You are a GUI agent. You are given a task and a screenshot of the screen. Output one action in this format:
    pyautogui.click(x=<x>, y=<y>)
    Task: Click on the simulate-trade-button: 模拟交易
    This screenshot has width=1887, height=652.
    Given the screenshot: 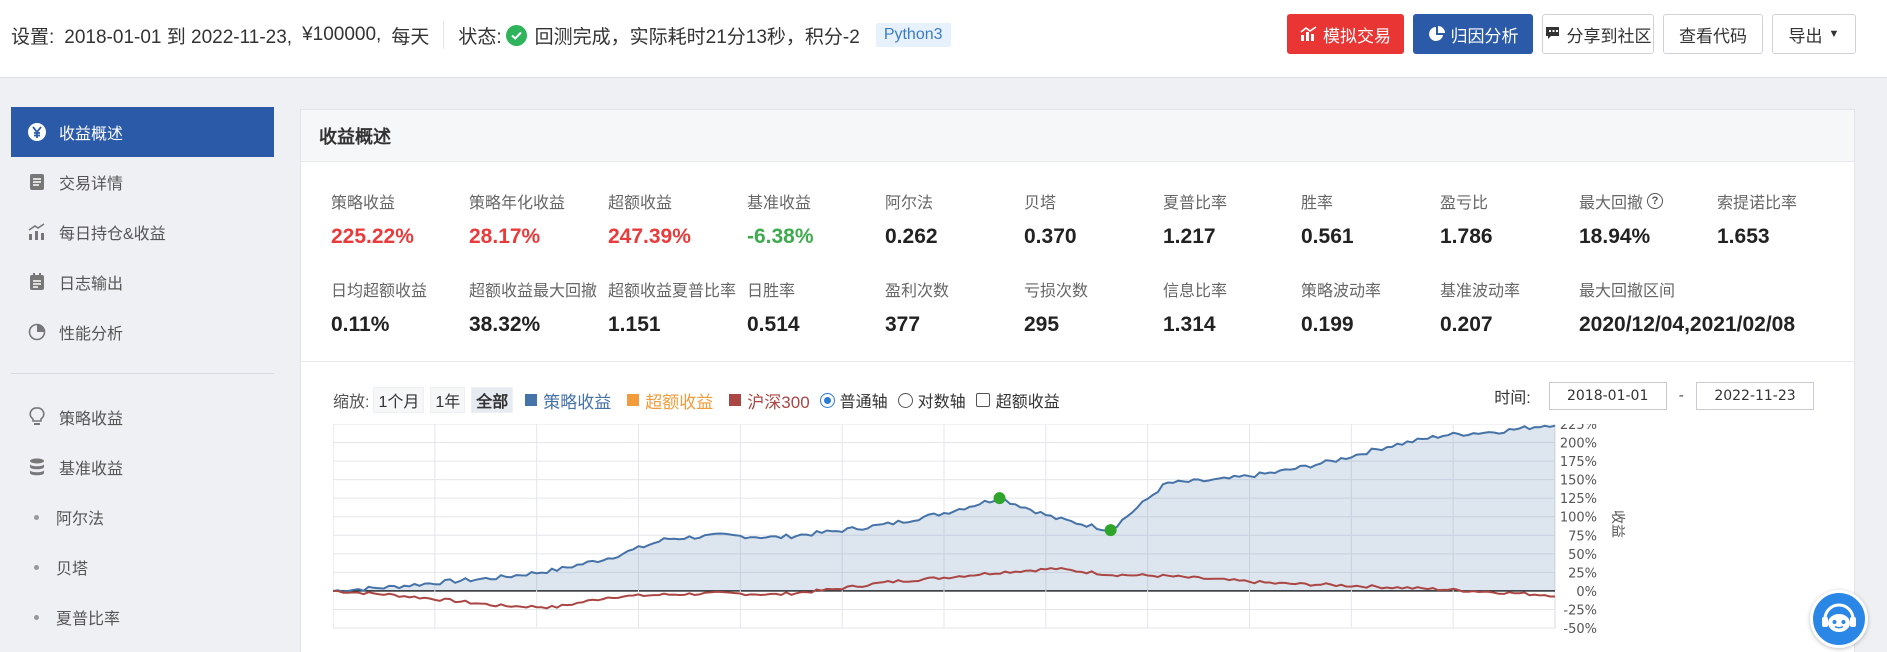 What is the action you would take?
    pyautogui.click(x=1345, y=34)
    